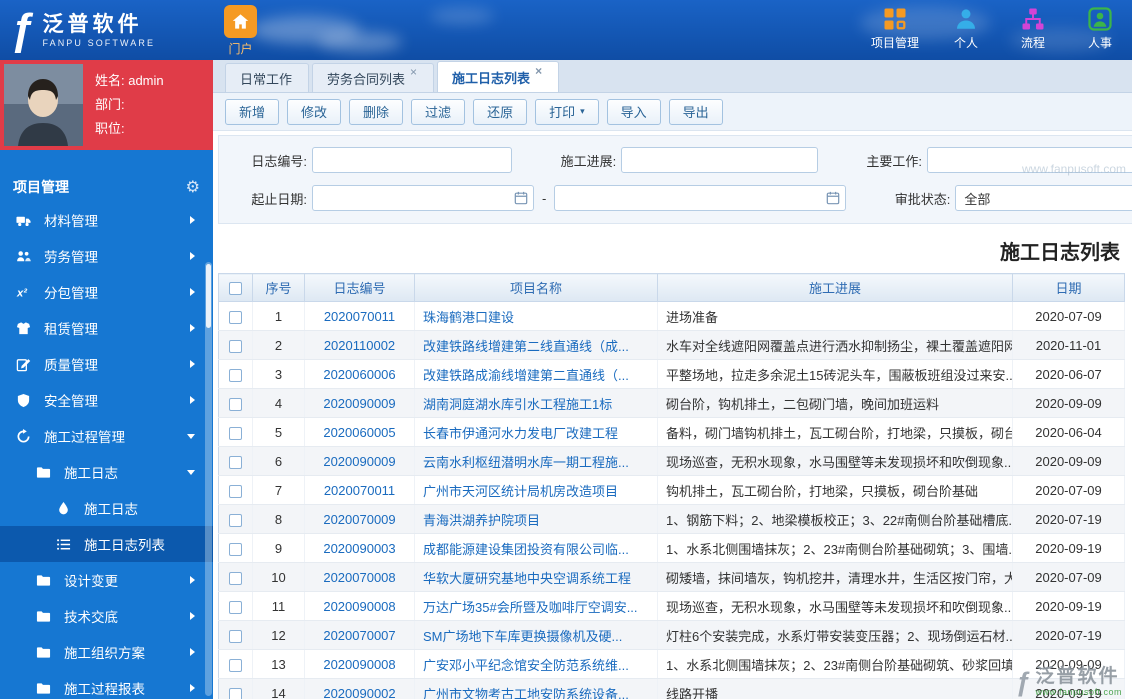 This screenshot has width=1132, height=699. I want to click on sidebar-item-labor: 劳务管理, so click(106, 256).